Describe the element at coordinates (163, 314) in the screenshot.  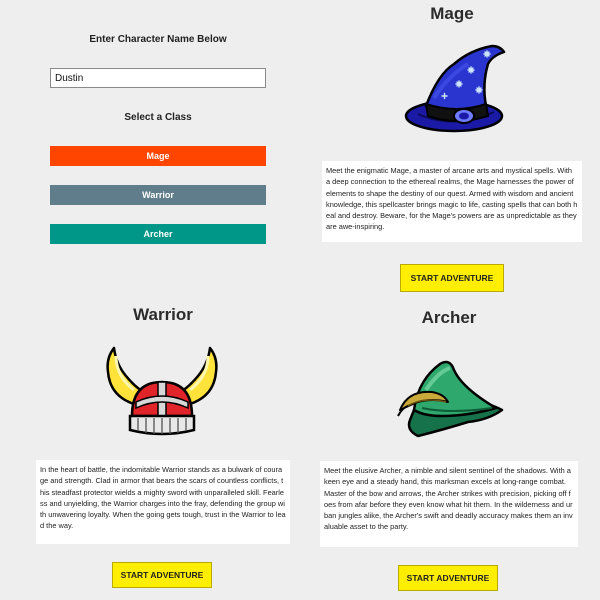
I see `warrior-title: Warrior` at that location.